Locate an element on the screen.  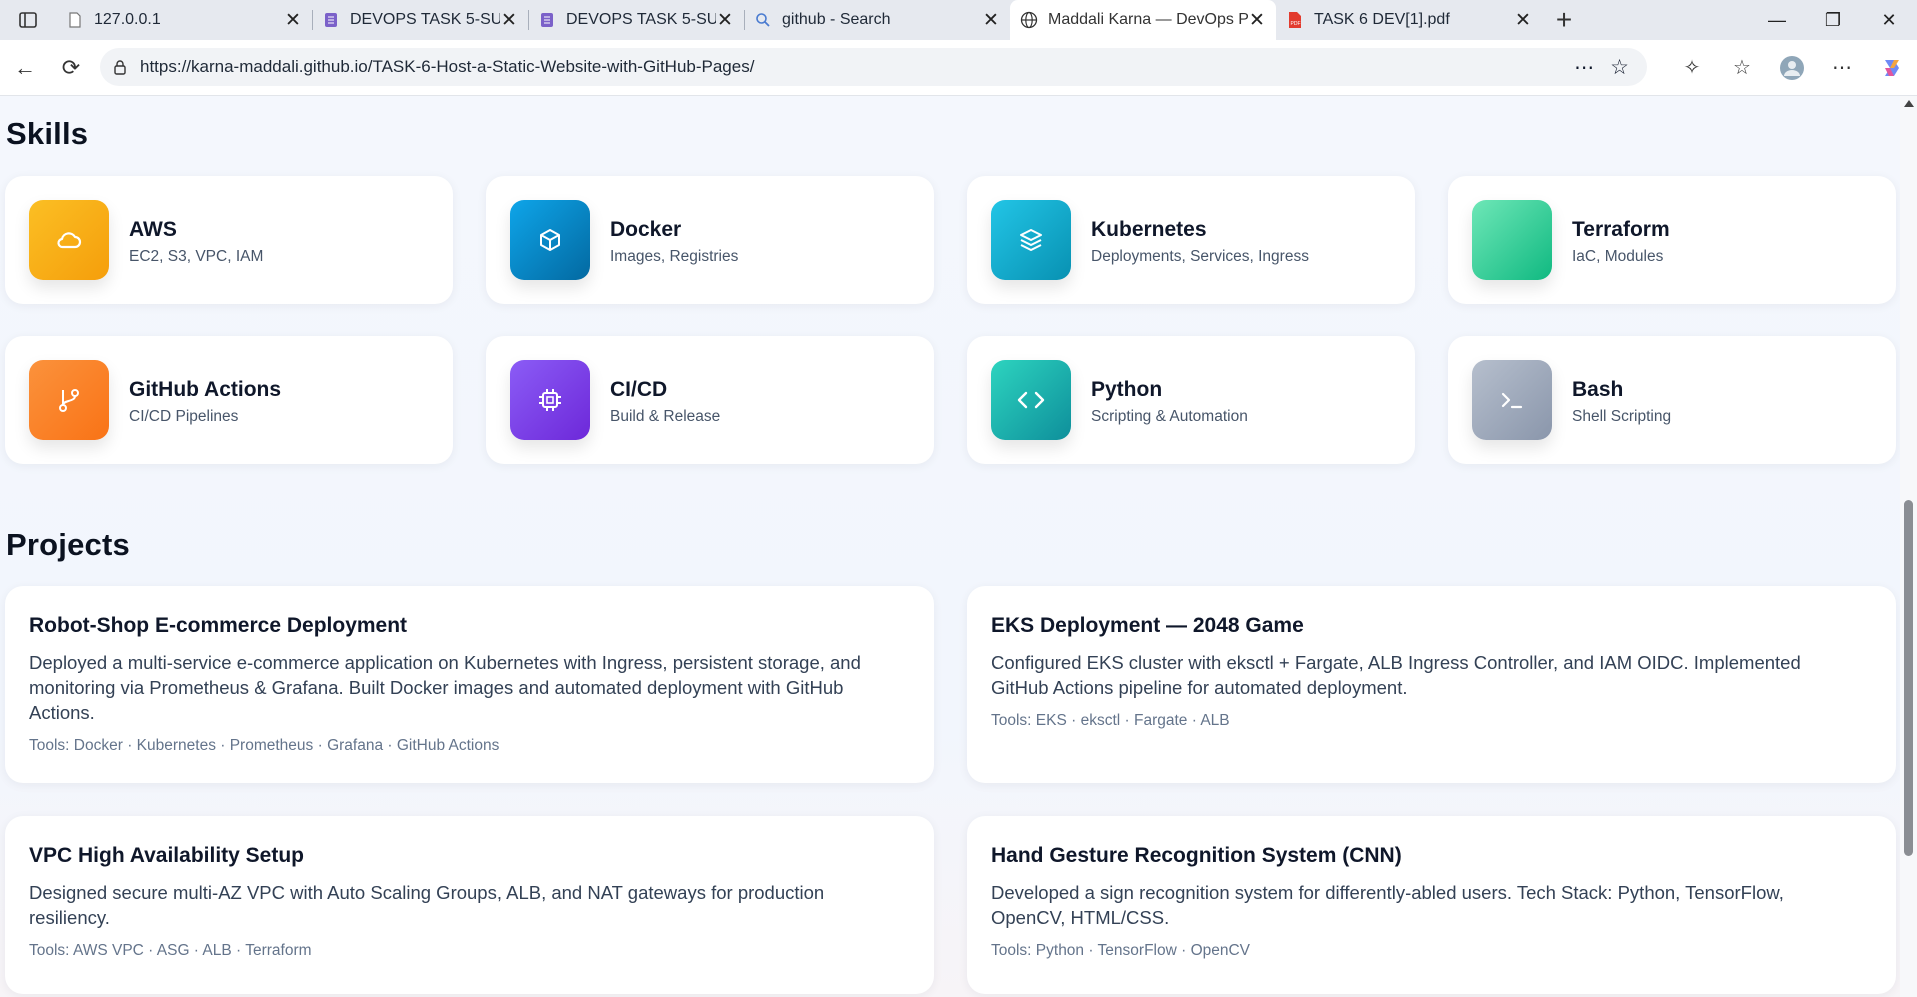
back-button: ← is located at coordinates (25, 68).